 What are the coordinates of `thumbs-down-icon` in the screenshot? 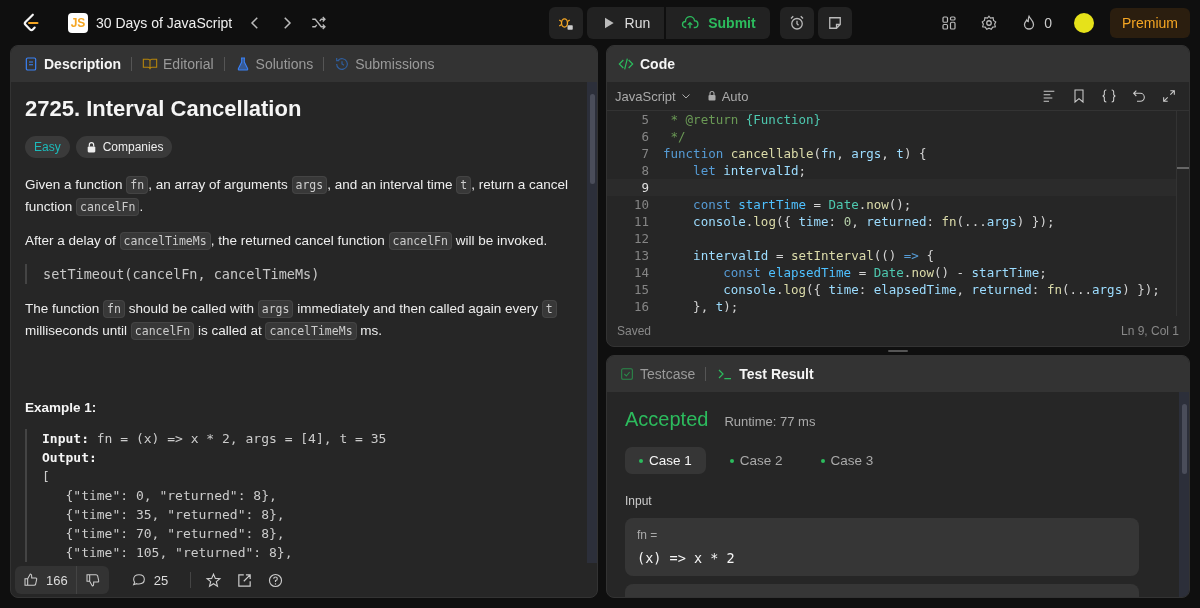 It's located at (92, 580).